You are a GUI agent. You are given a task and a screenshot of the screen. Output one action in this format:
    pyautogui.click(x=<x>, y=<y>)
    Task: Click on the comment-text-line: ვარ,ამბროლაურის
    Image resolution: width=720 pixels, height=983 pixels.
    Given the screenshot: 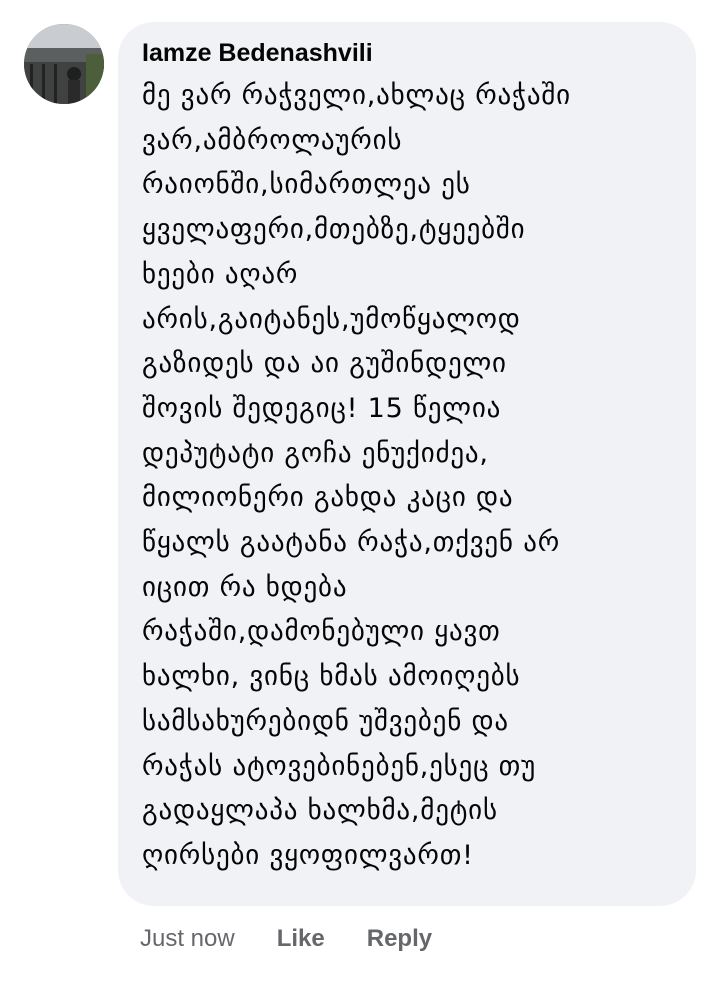 What is the action you would take?
    pyautogui.click(x=272, y=140)
    